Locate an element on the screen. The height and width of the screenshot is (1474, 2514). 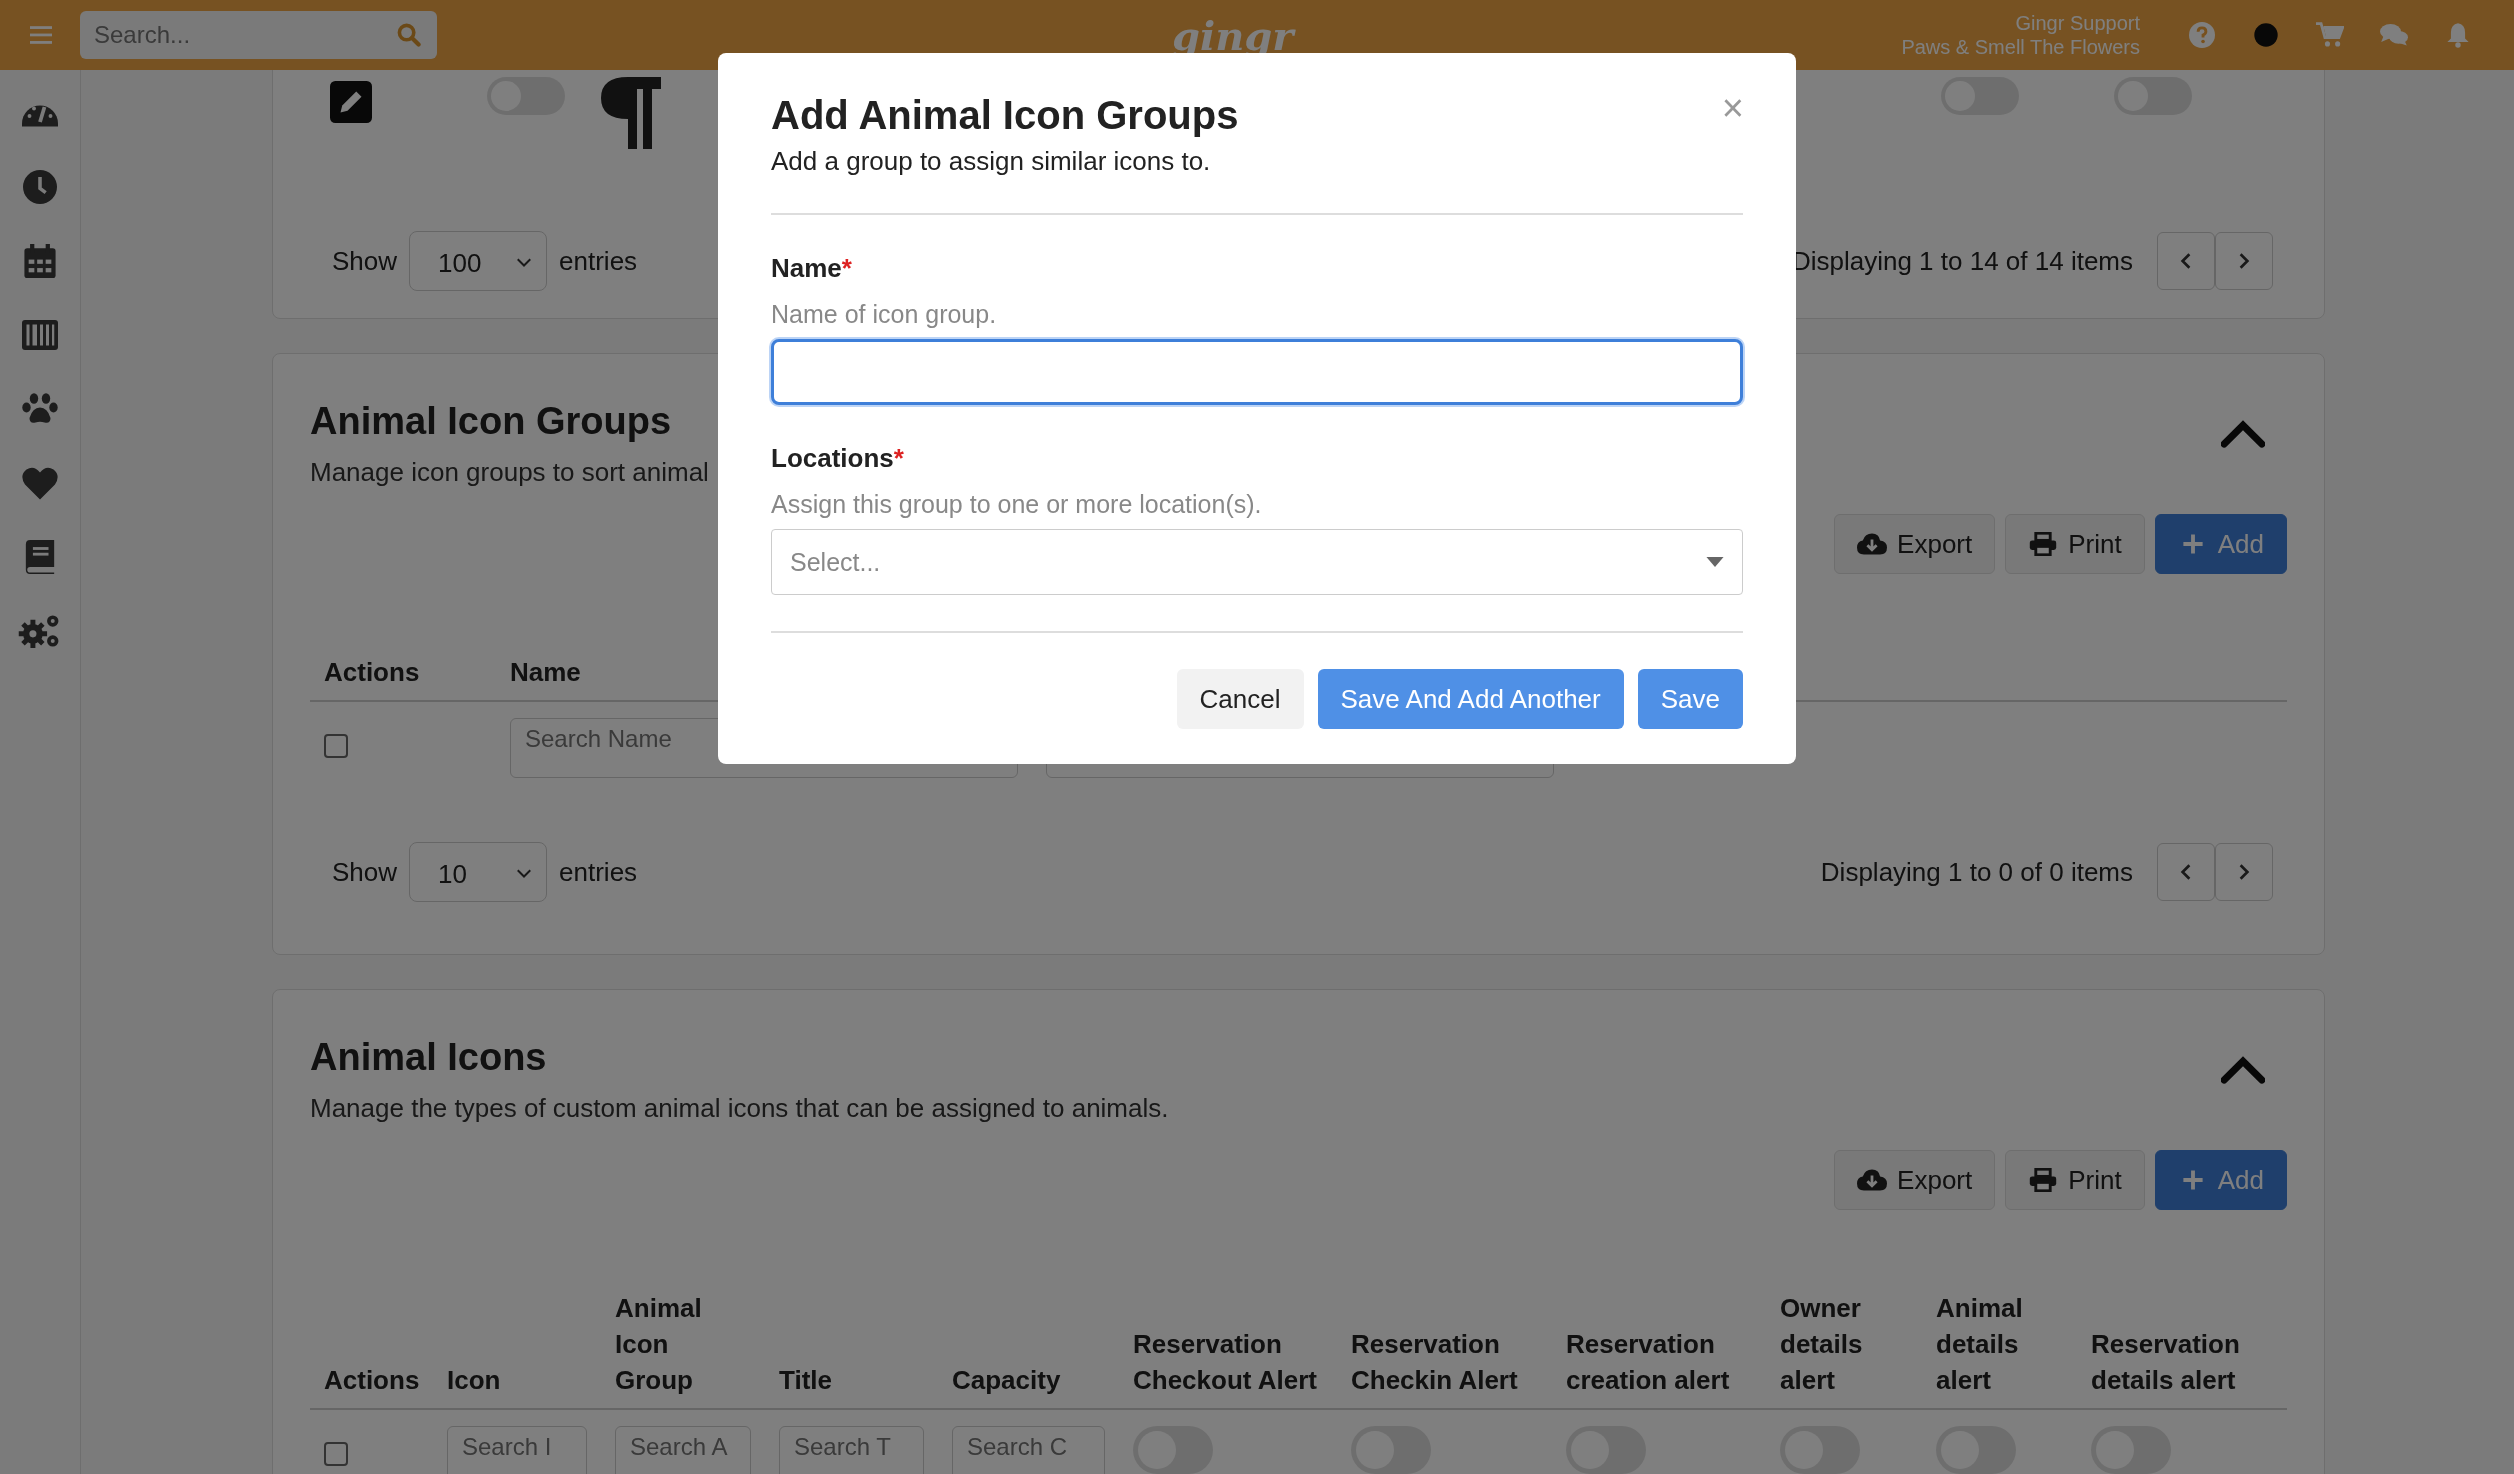
clock-icon is located at coordinates (40, 187).